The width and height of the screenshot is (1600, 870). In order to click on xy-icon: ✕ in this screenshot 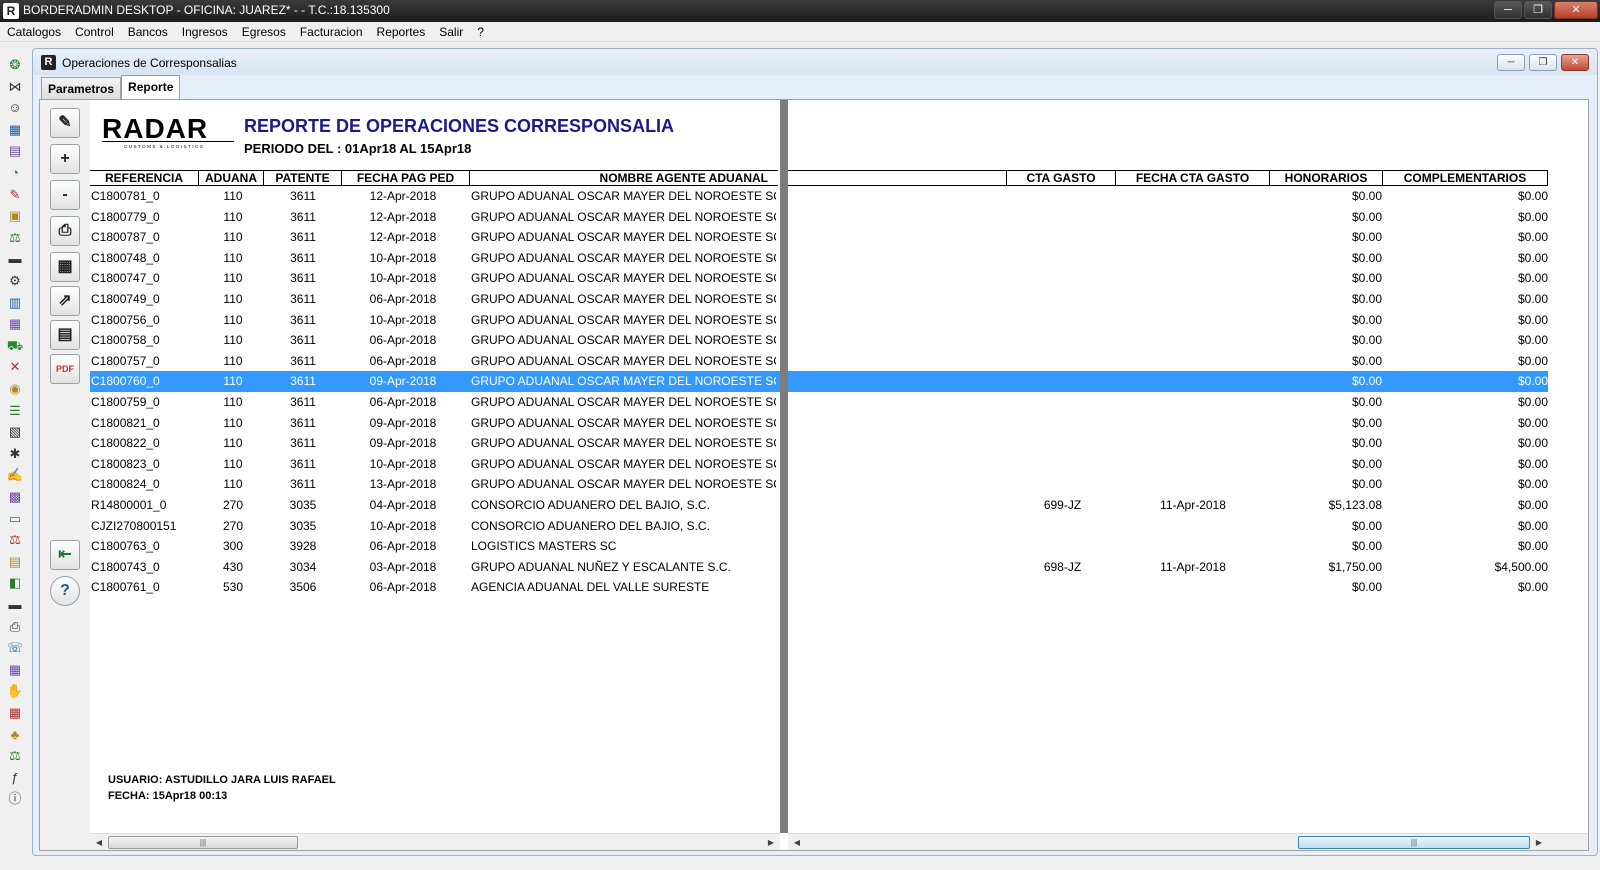, I will do `click(15, 367)`.